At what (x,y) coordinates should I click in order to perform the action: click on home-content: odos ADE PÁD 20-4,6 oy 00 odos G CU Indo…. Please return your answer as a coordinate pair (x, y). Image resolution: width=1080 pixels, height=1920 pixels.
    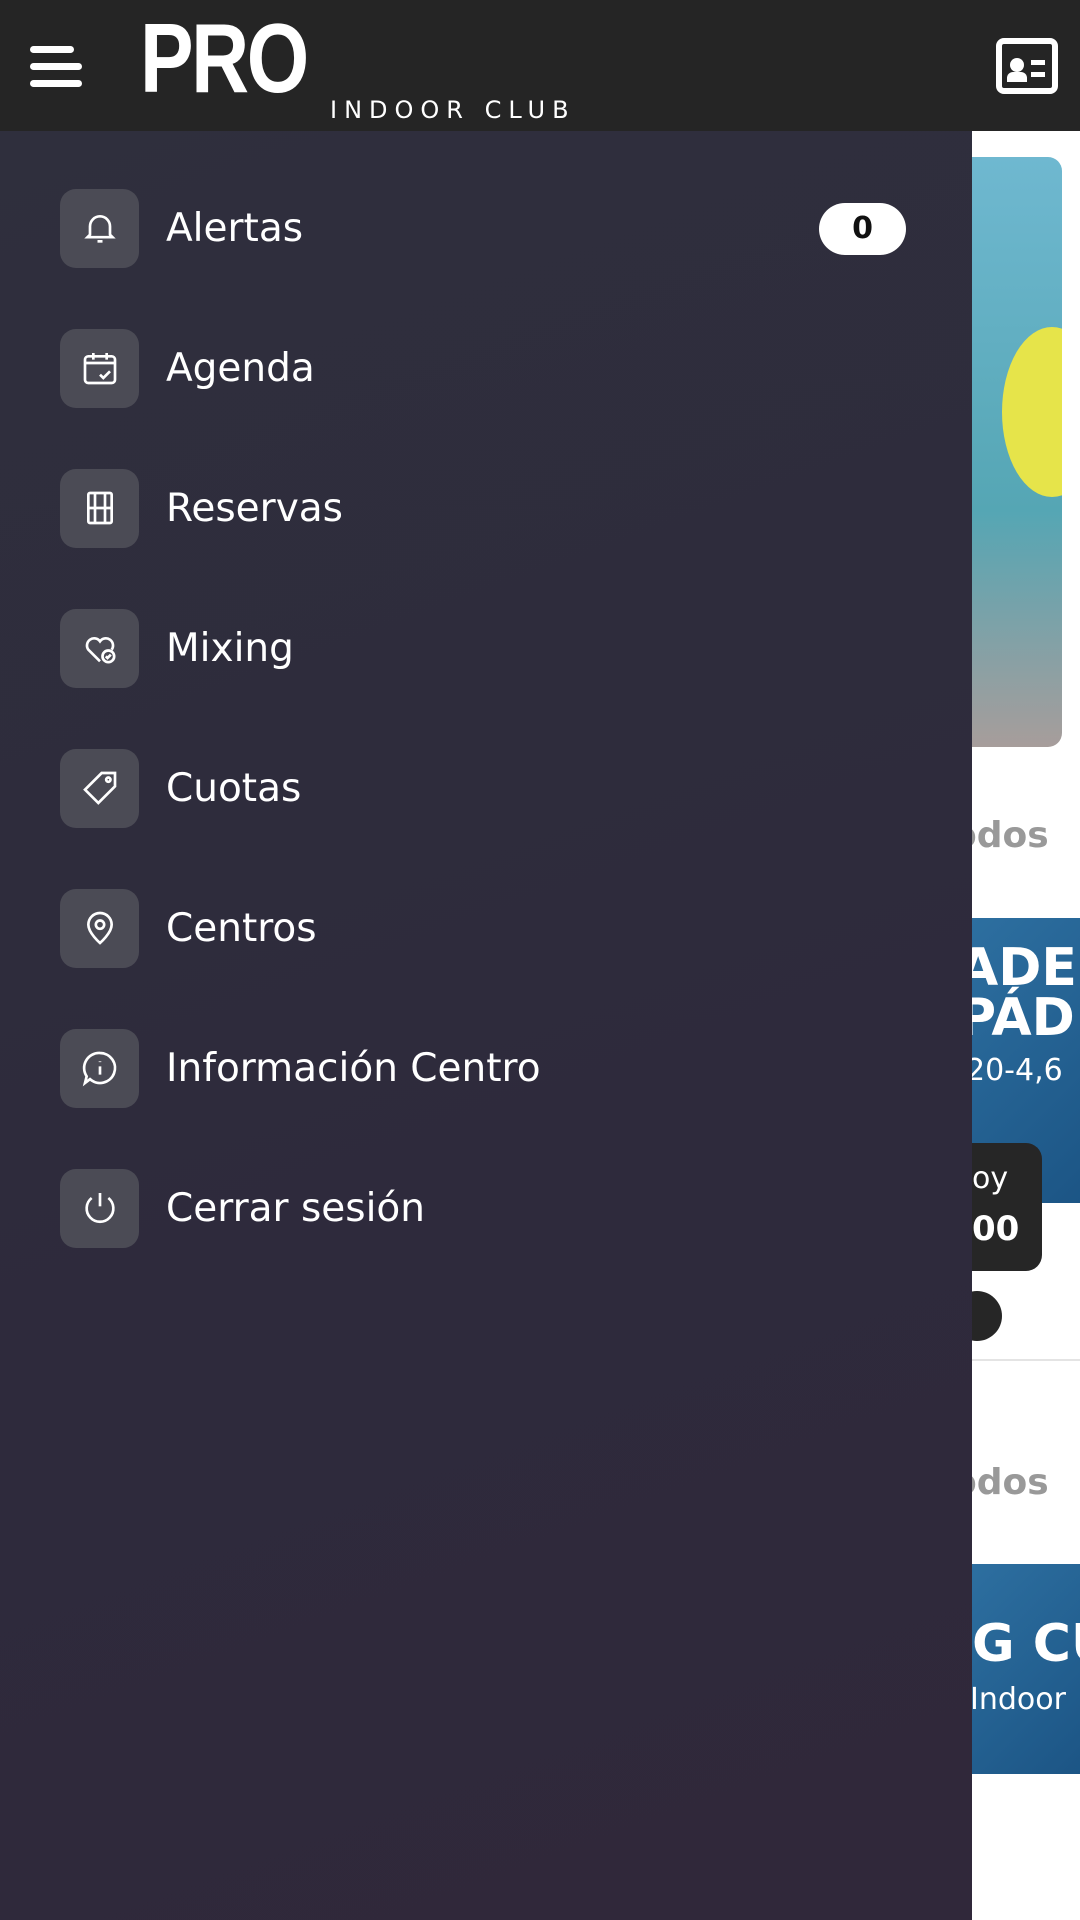
    Looking at the image, I should click on (1011, 1025).